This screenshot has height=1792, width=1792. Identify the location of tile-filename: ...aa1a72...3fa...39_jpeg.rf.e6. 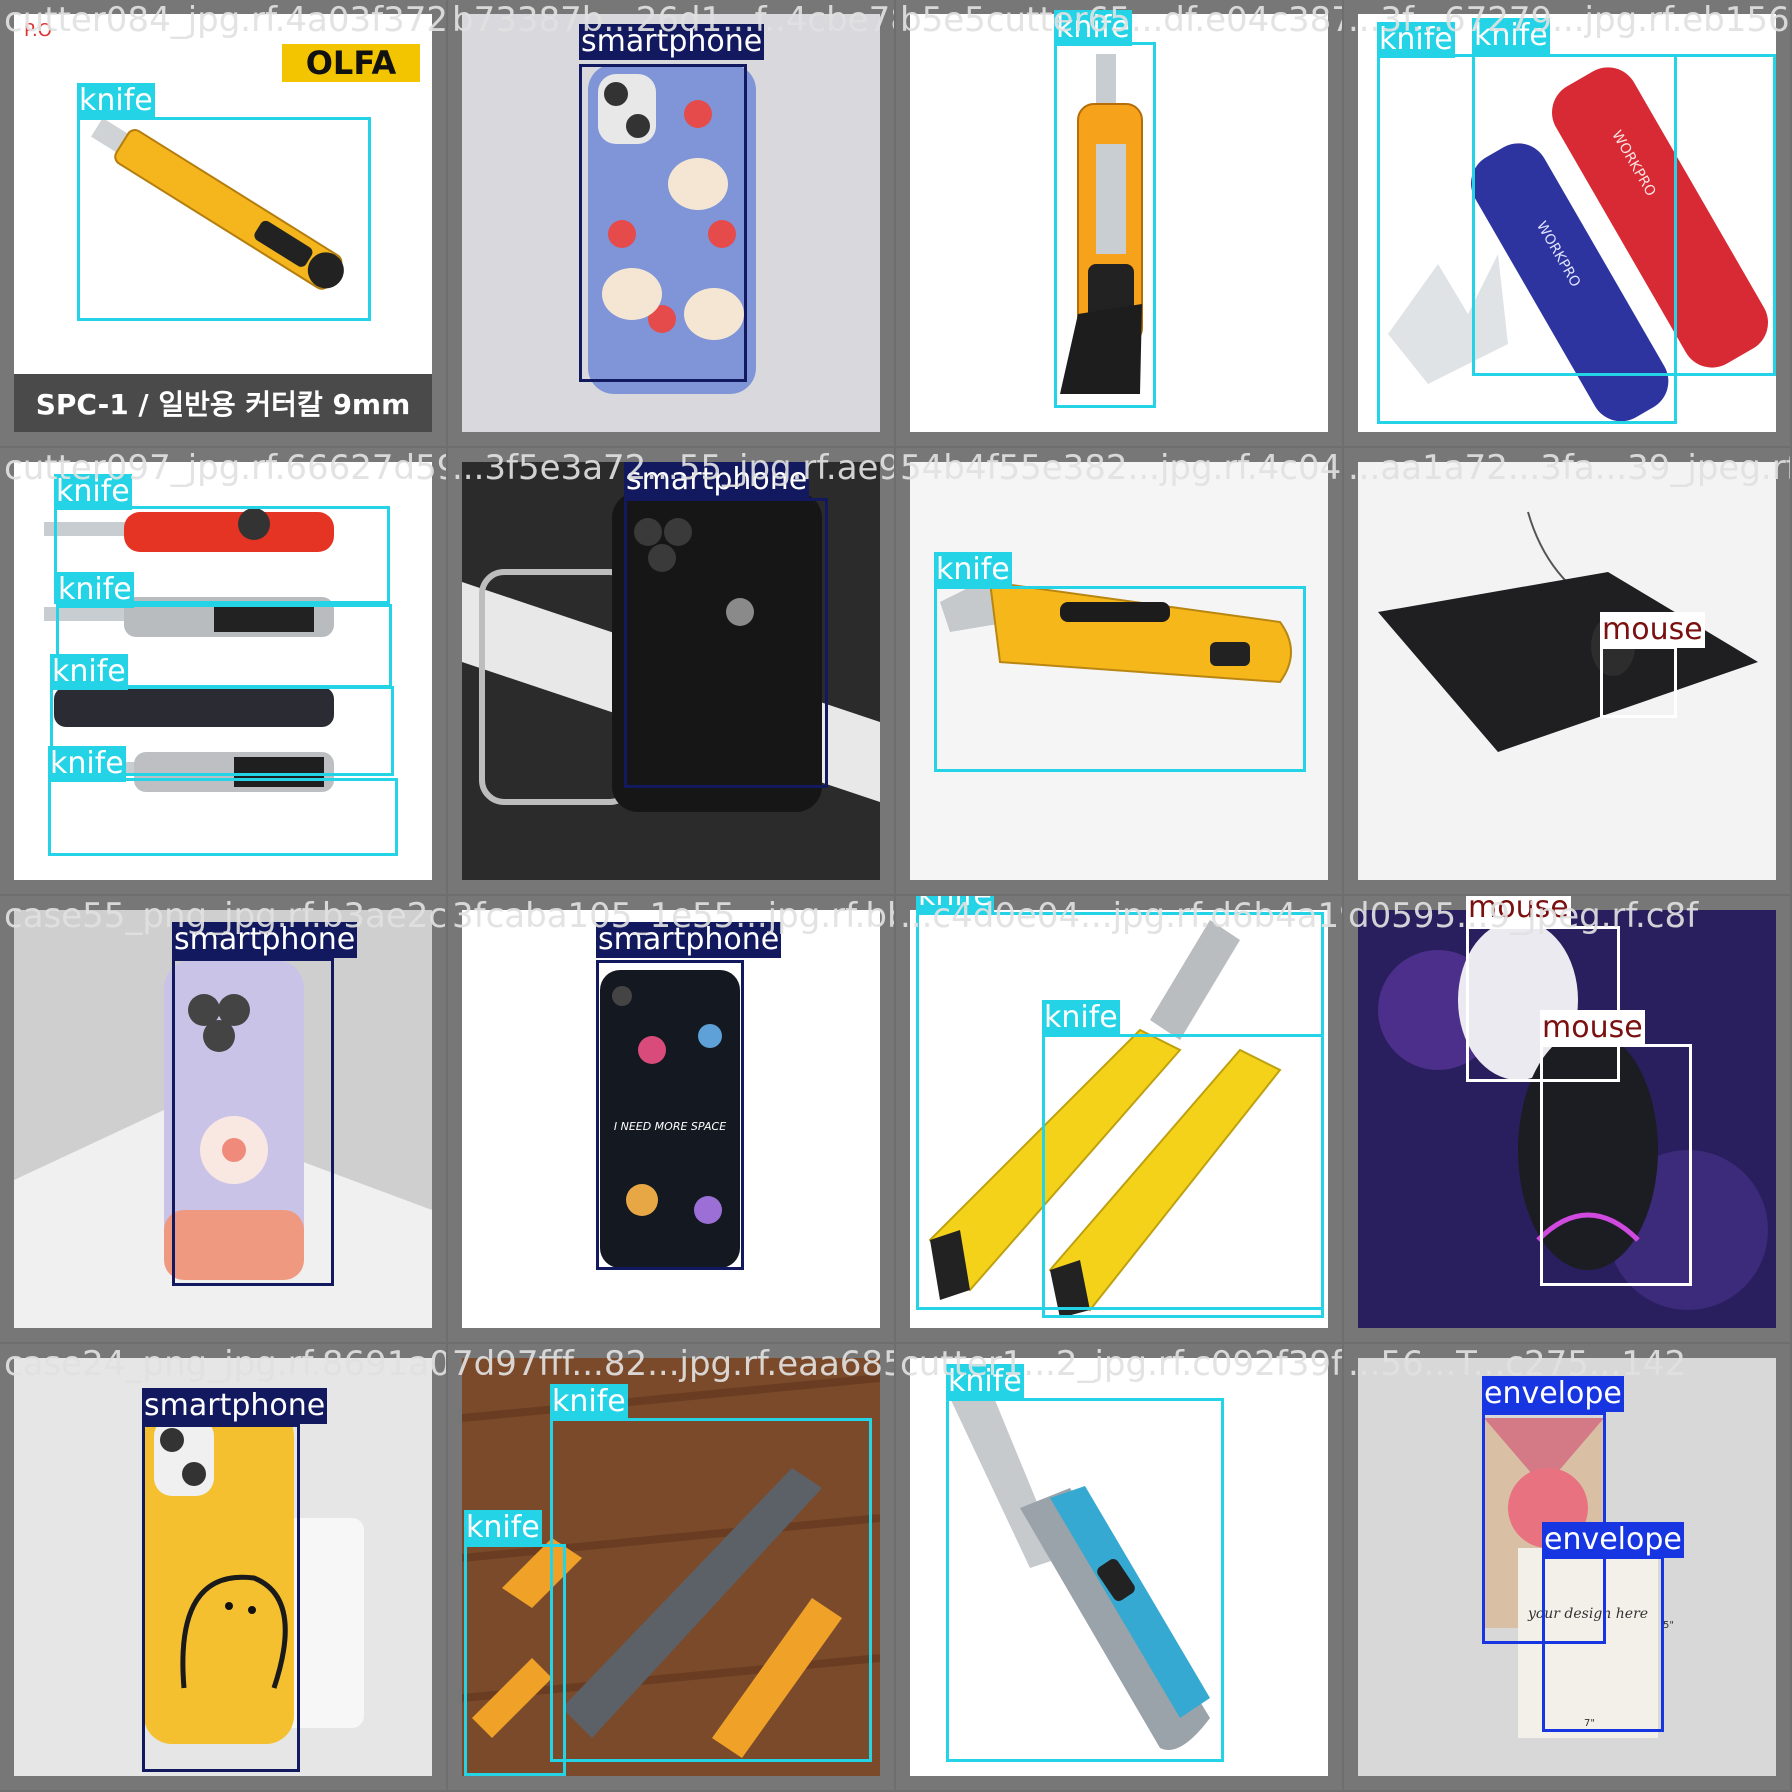
(1569, 468).